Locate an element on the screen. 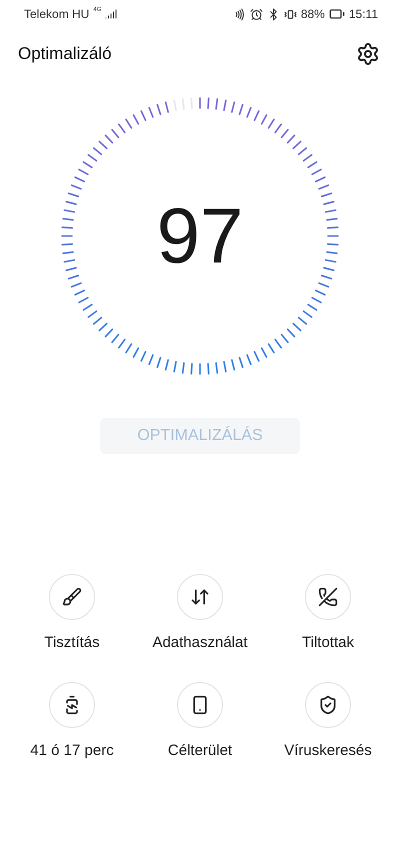 The width and height of the screenshot is (400, 867). battery-percent: 88% is located at coordinates (312, 14).